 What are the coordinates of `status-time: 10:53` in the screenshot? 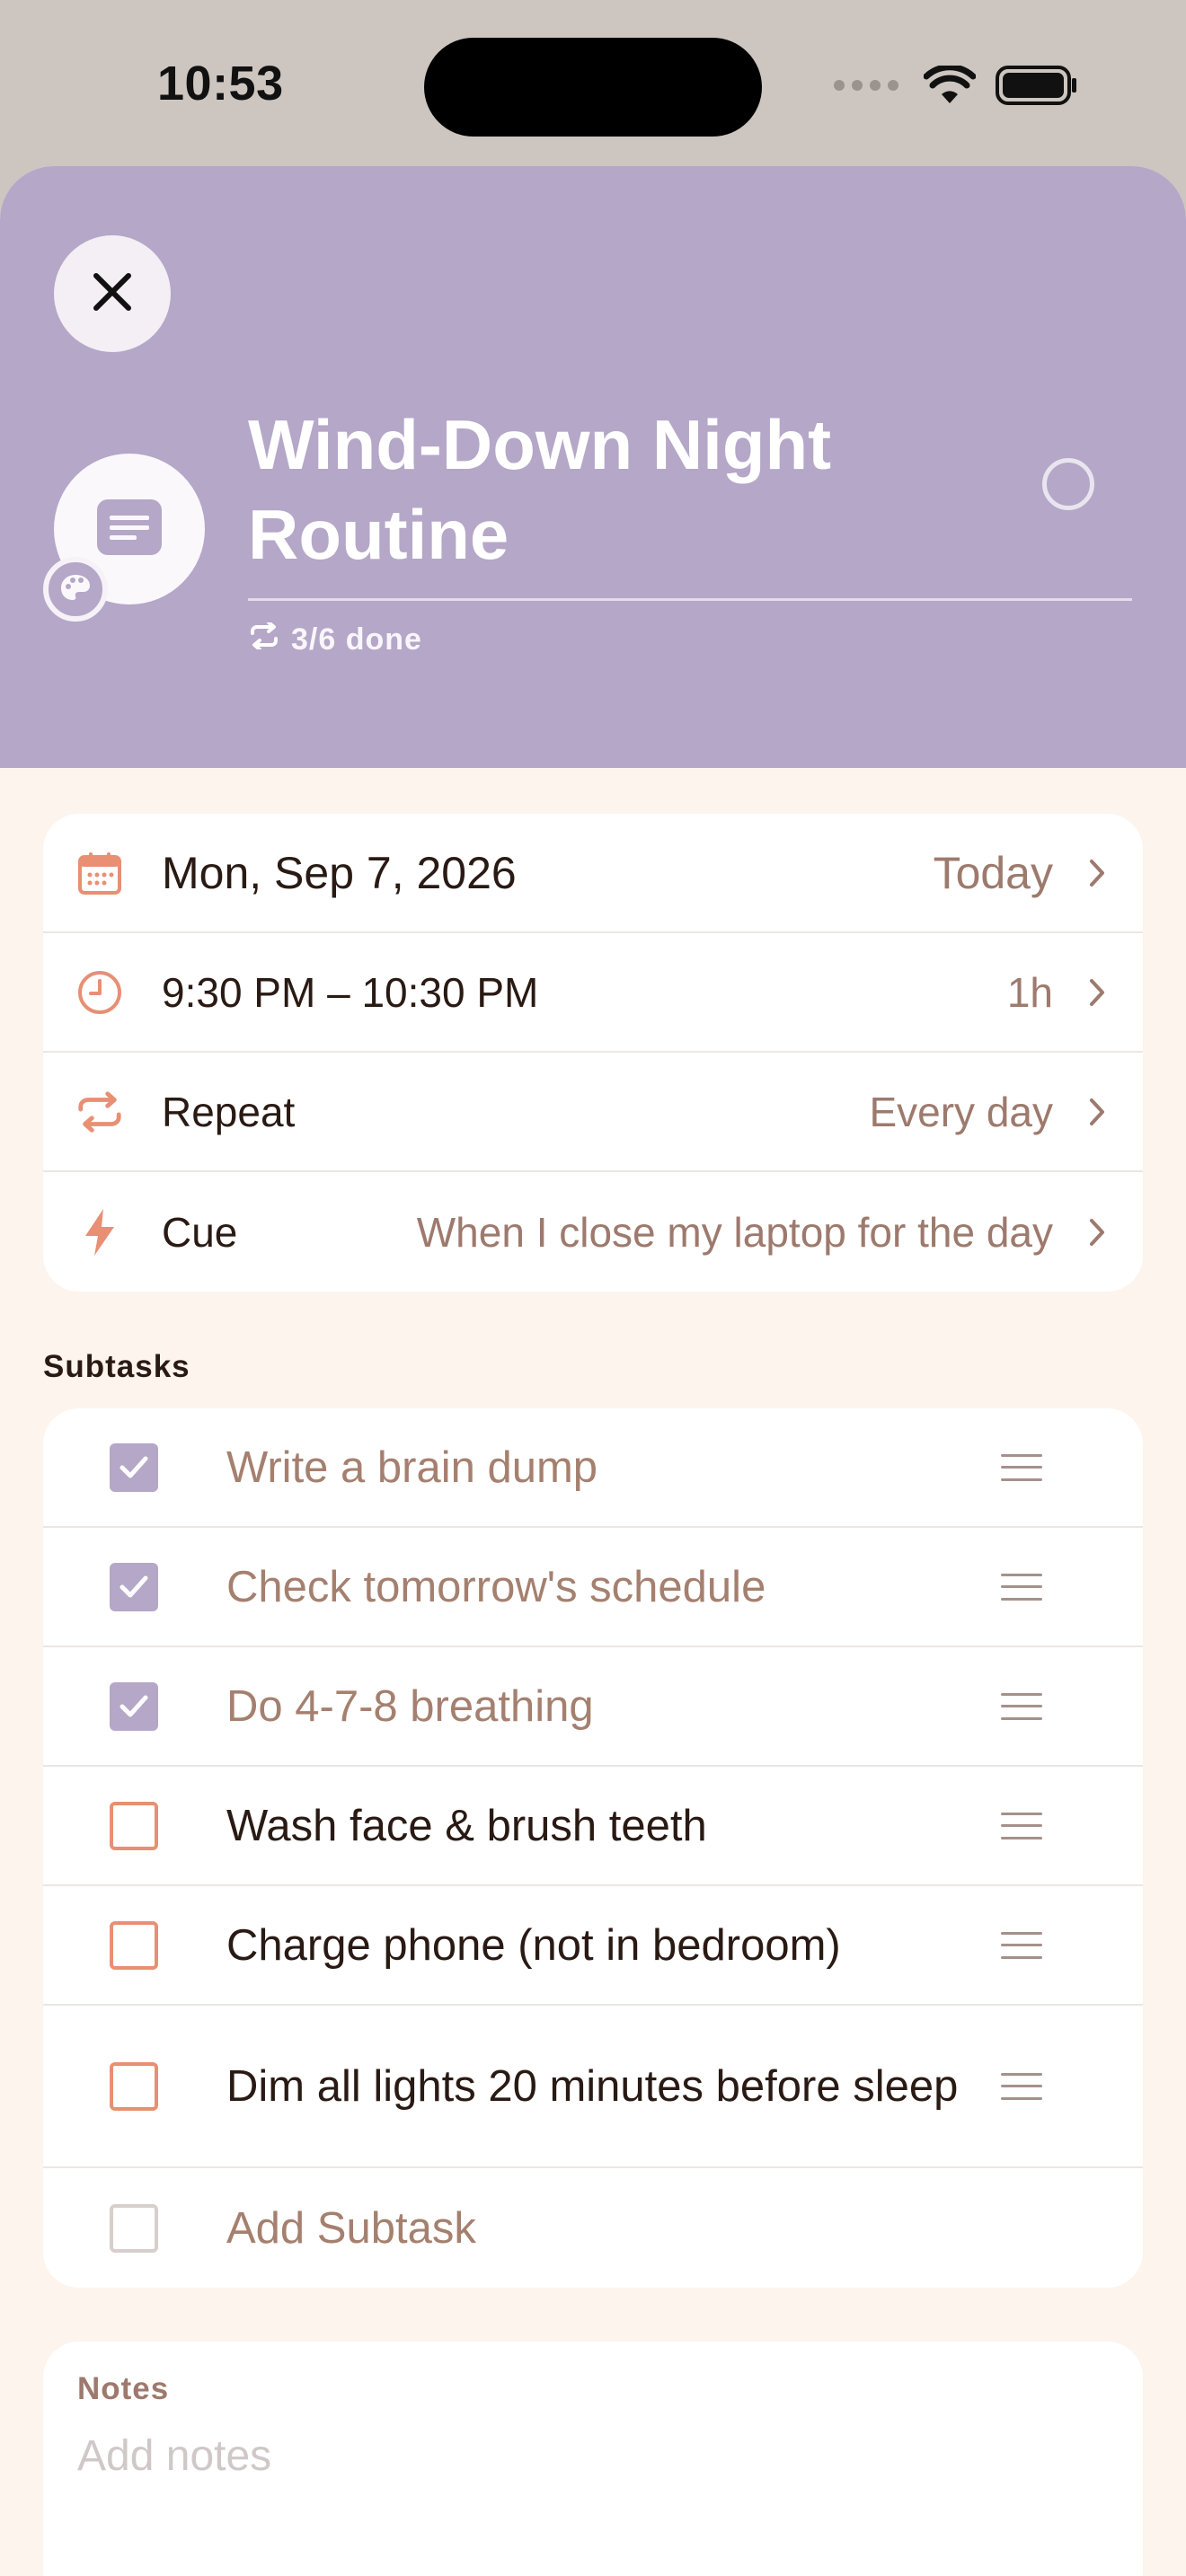 It's located at (220, 83).